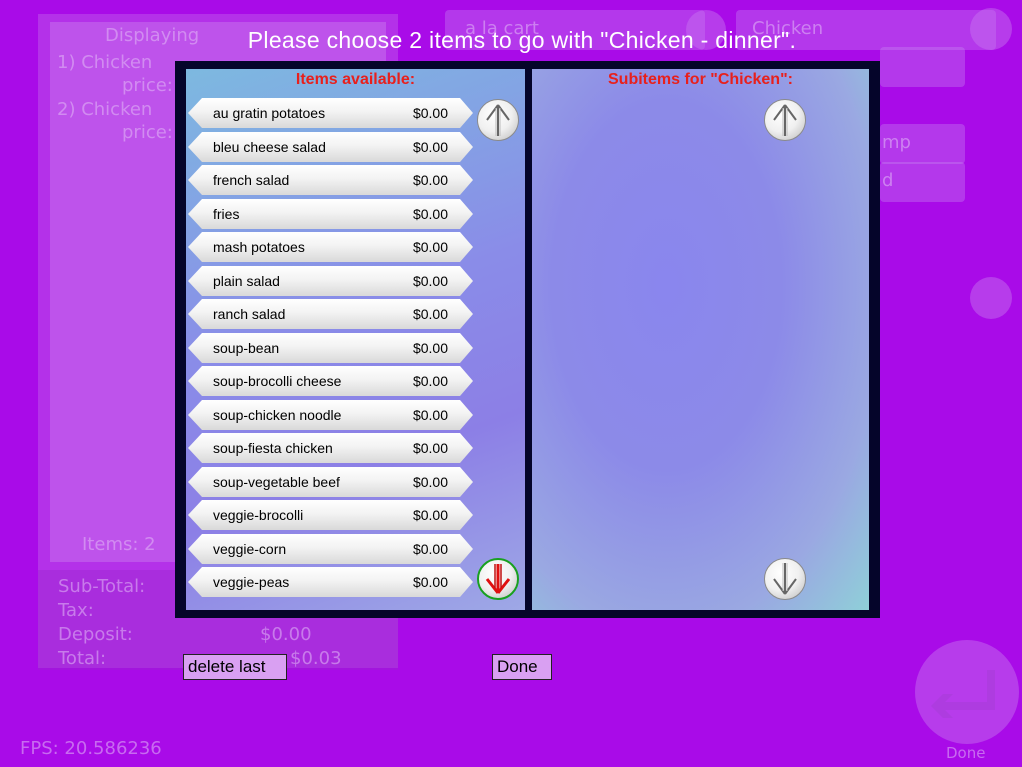 The height and width of the screenshot is (767, 1022). I want to click on delete-last-button: delete last, so click(235, 667).